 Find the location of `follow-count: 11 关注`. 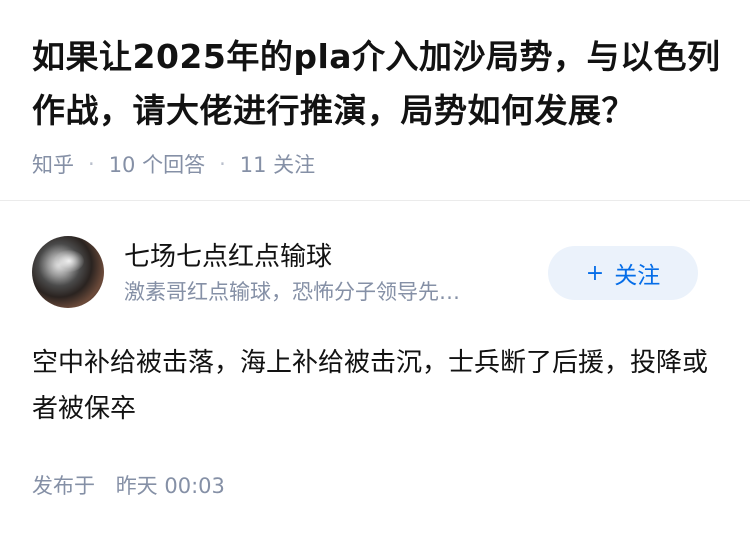

follow-count: 11 关注 is located at coordinates (277, 164).